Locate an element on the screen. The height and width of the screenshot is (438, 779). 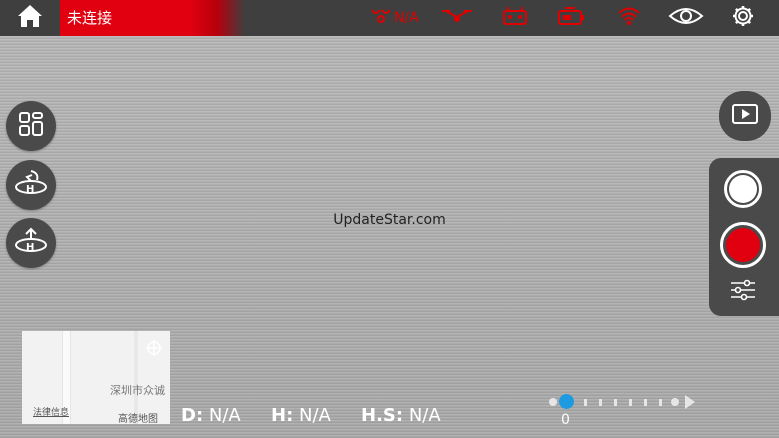
map-brand-logo: 高德地图 is located at coordinates (138, 419).